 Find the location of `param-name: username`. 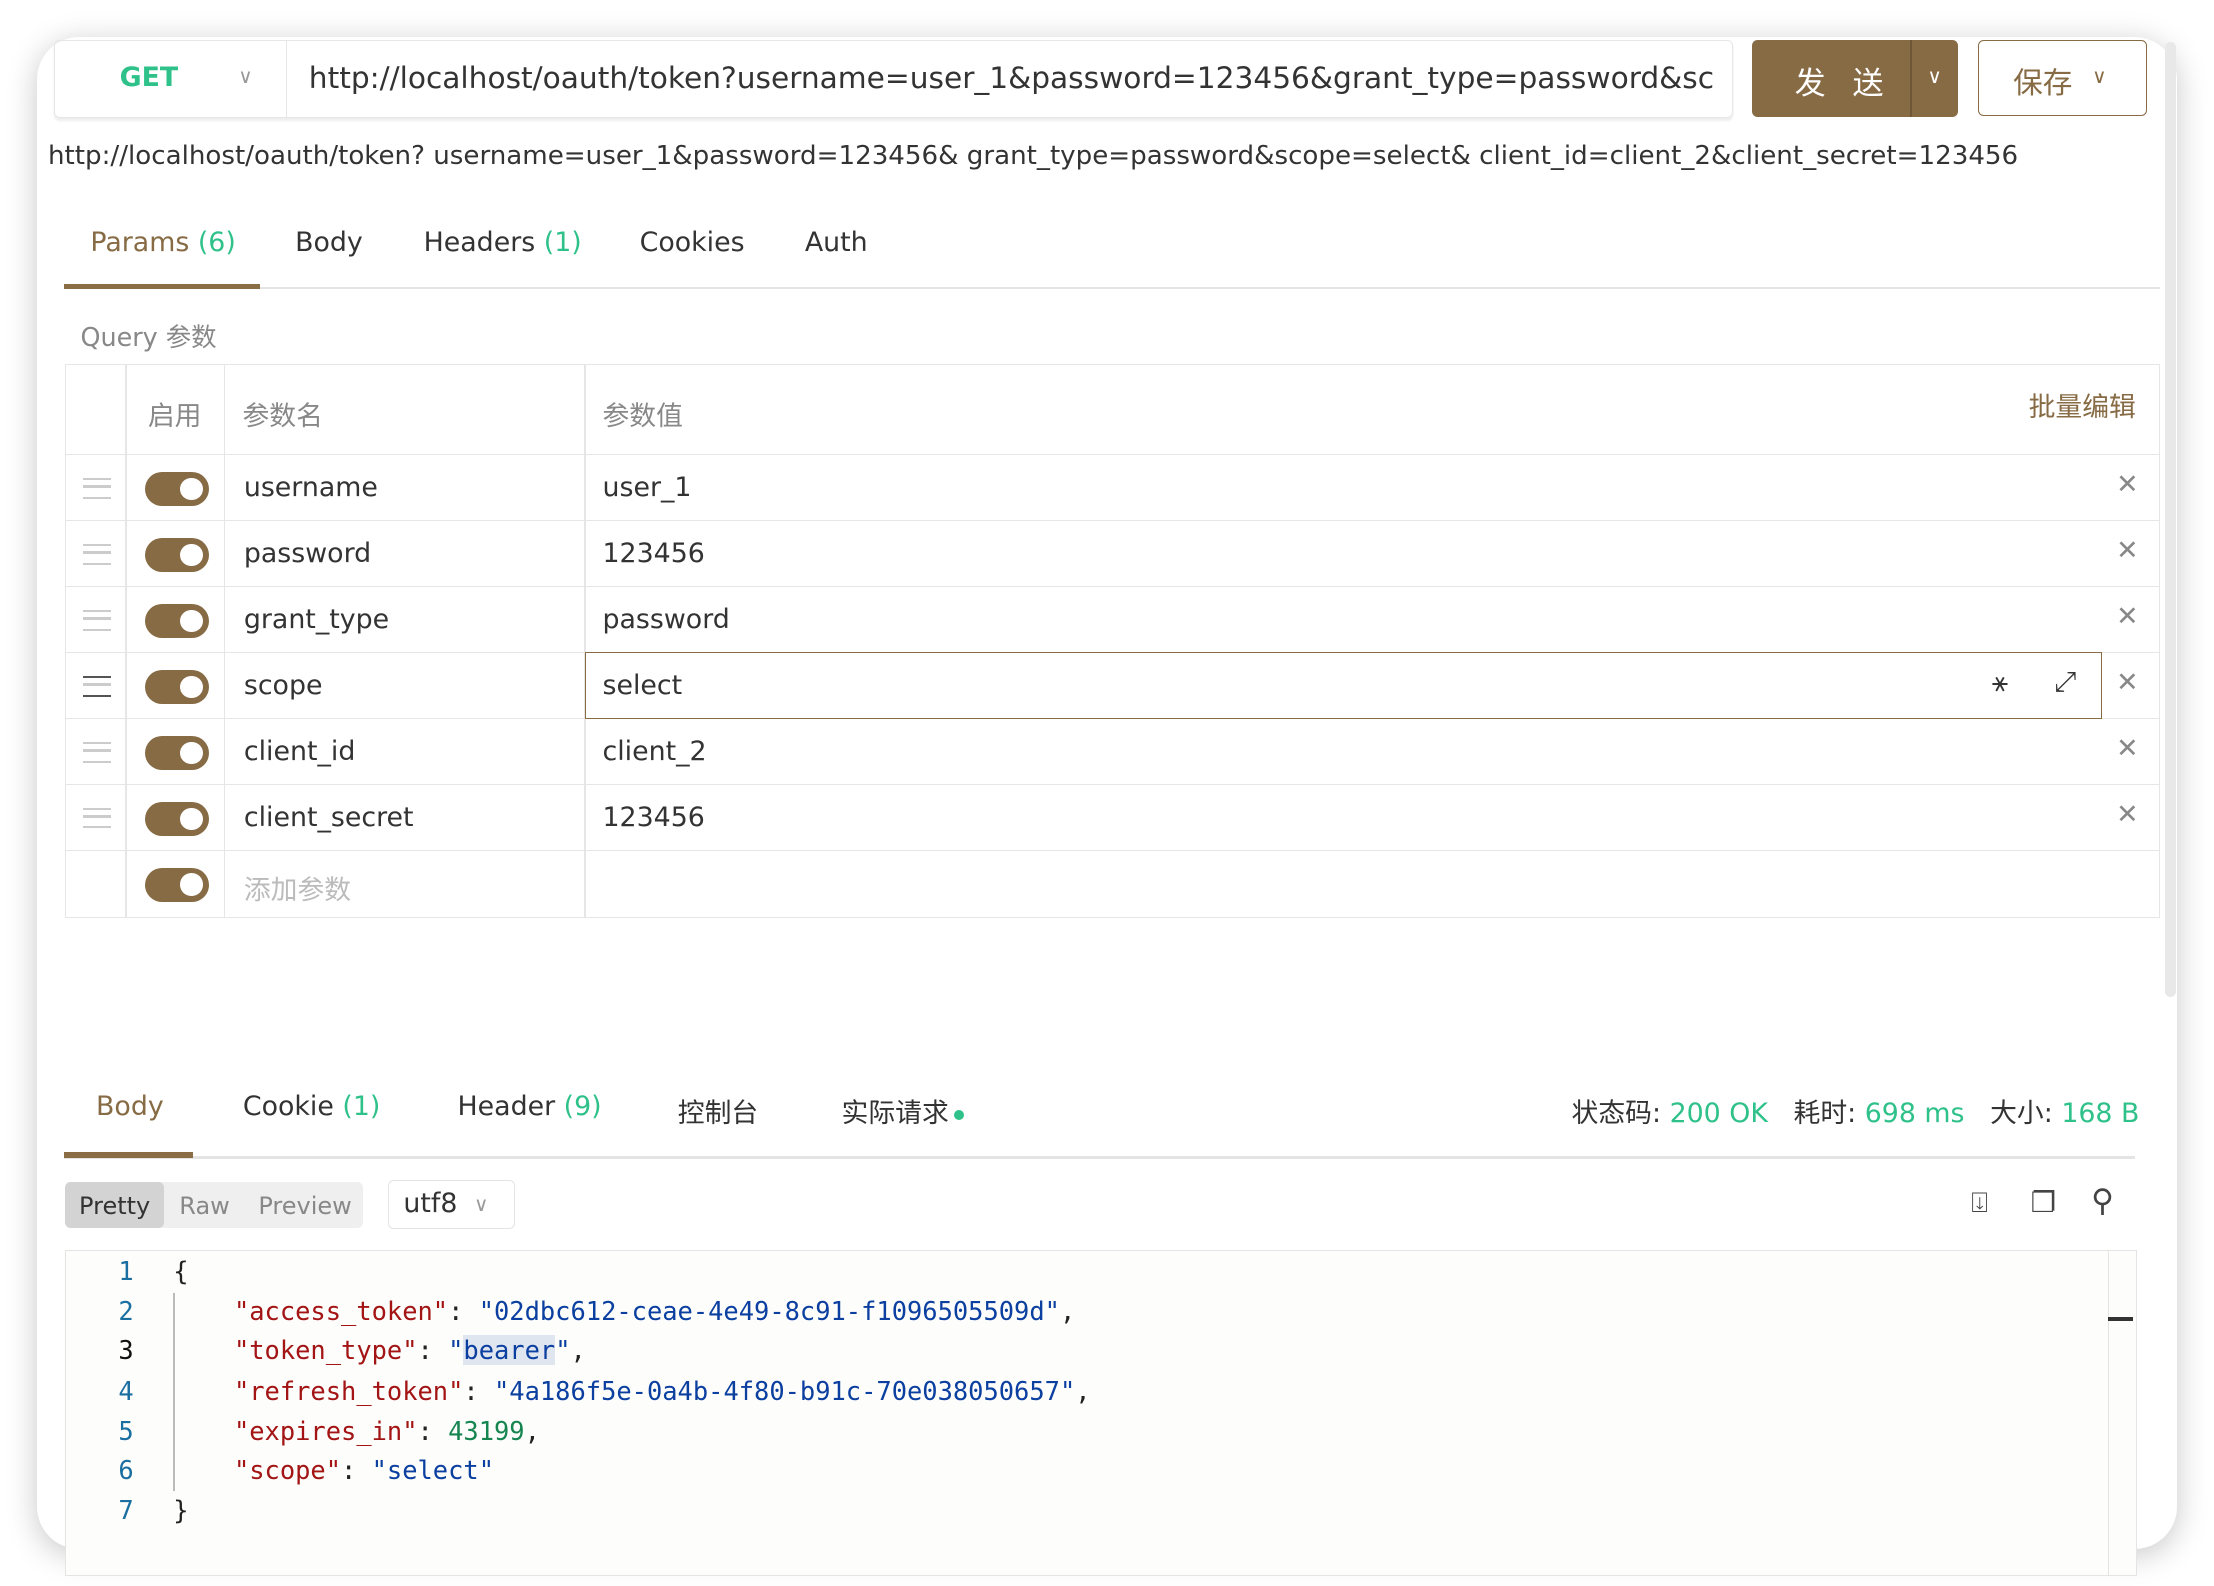

param-name: username is located at coordinates (311, 487).